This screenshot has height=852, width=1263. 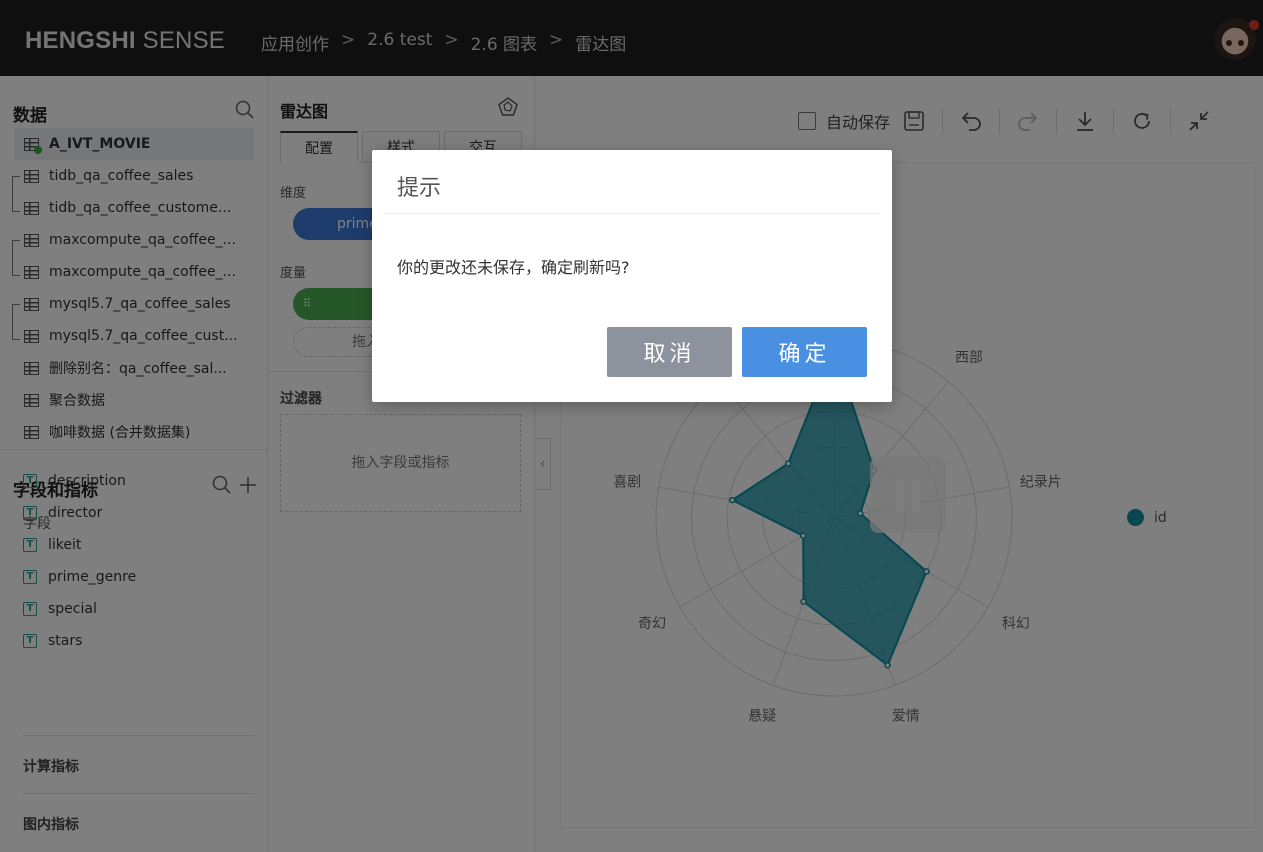 What do you see at coordinates (419, 188) in the screenshot?
I see `dialog-title: 提示` at bounding box center [419, 188].